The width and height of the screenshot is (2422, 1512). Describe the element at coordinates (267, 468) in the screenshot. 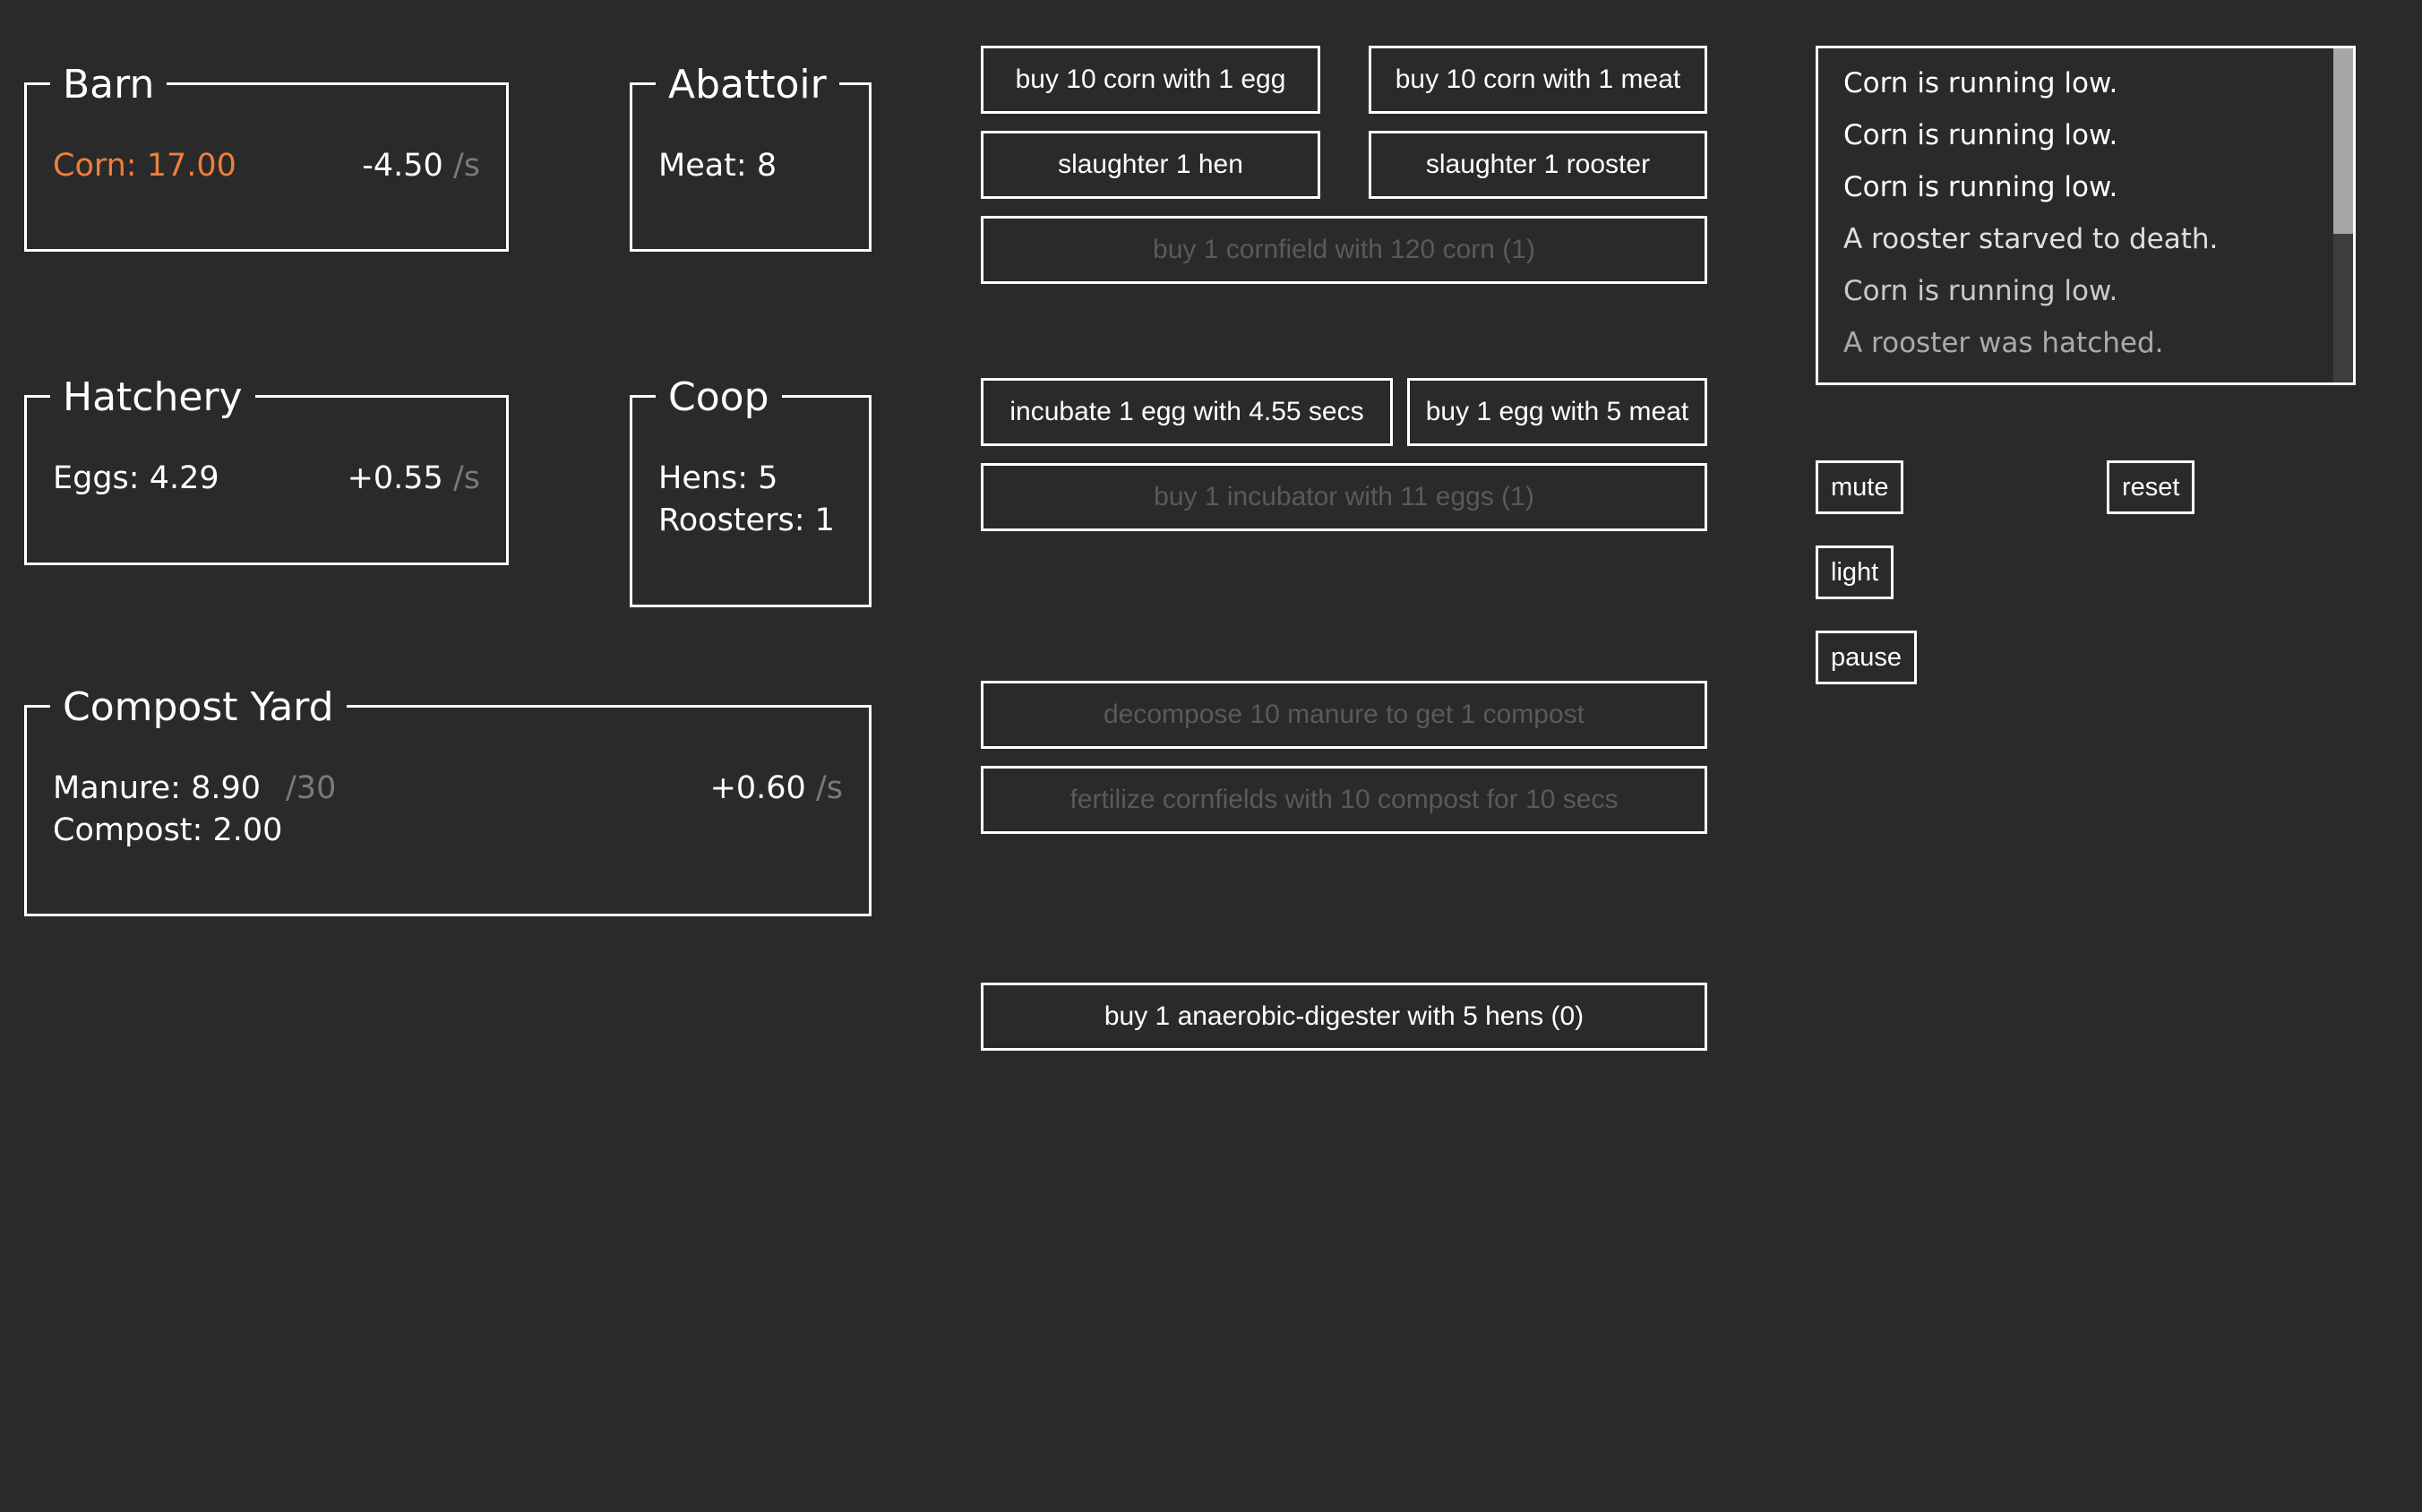

I see `hatchery-panel: Hatchery Eggs: 4.29 +0.55 /s` at that location.